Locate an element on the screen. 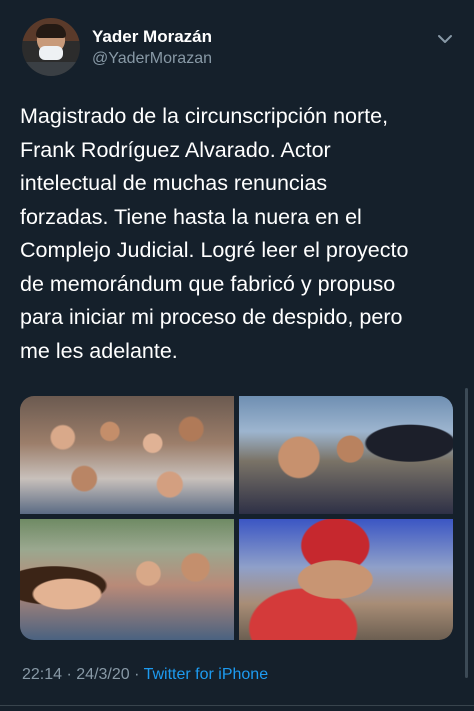 This screenshot has width=474, height=711. tweet-footer: 22:14 · 24/3/20 · Twitter for iPhone is located at coordinates (145, 675).